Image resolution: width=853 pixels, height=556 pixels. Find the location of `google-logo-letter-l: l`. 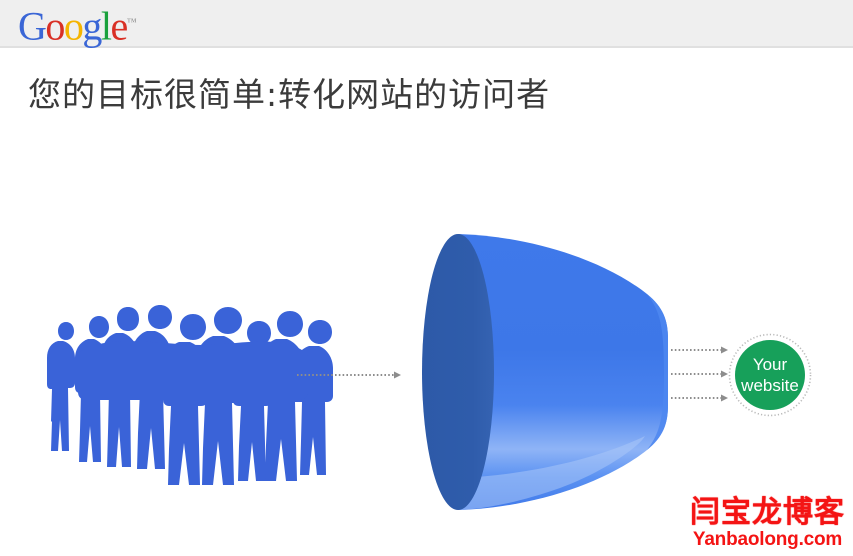

google-logo-letter-l: l is located at coordinates (106, 26).